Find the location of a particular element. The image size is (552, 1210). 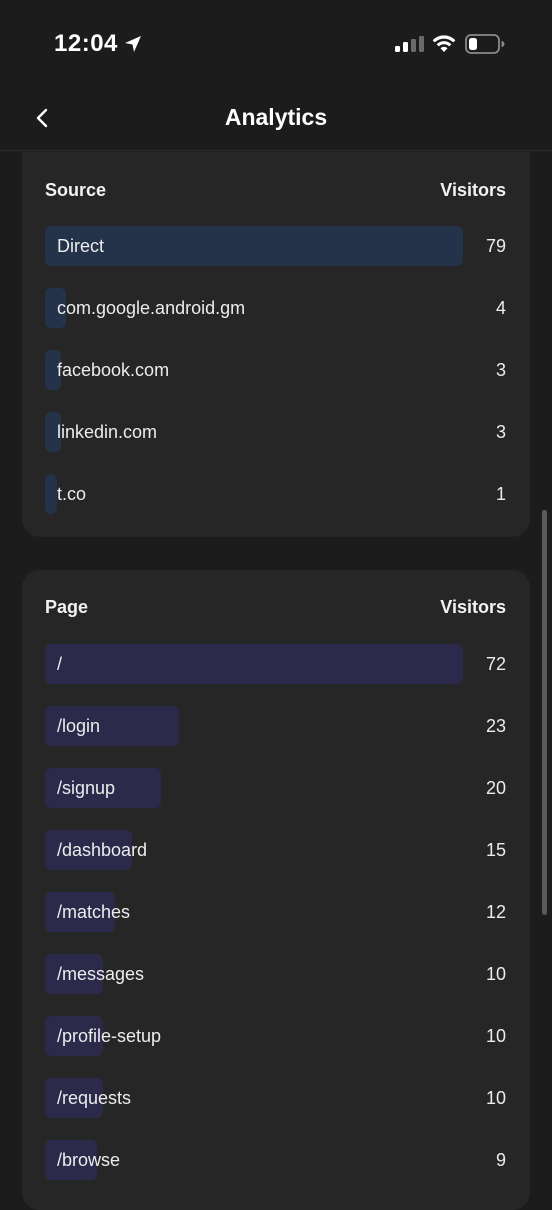

status-time: 12:04 is located at coordinates (86, 43).